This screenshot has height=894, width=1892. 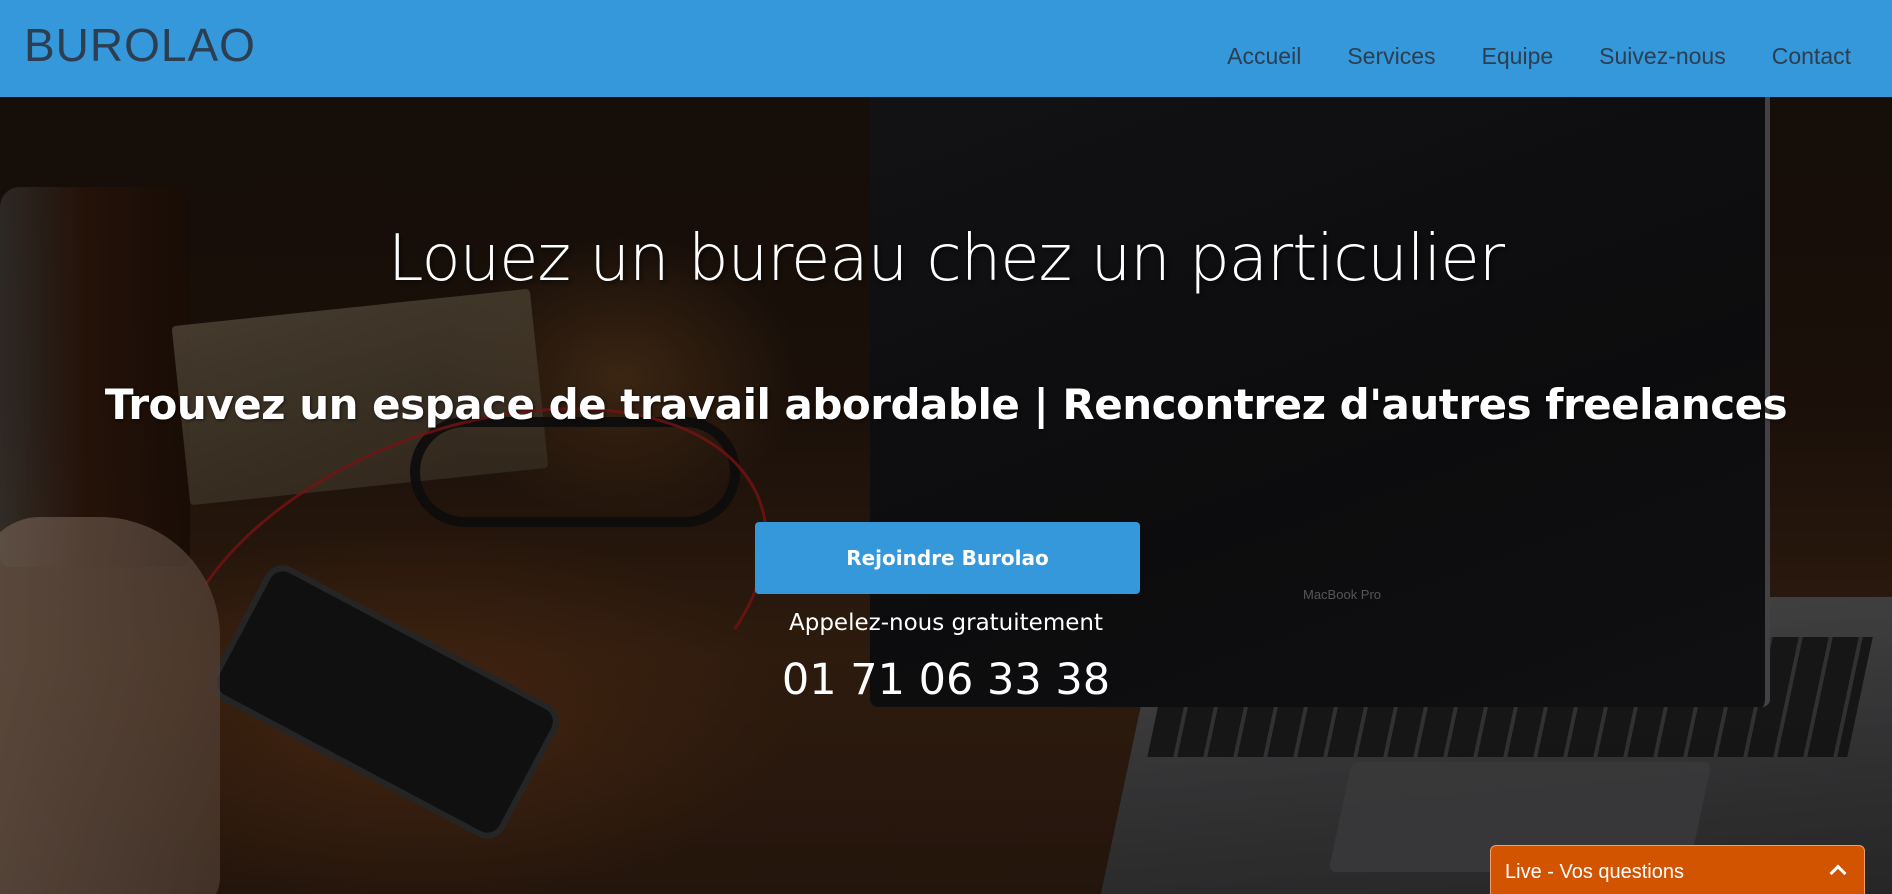 What do you see at coordinates (1264, 56) in the screenshot?
I see `nav-item-accueil: Accueil` at bounding box center [1264, 56].